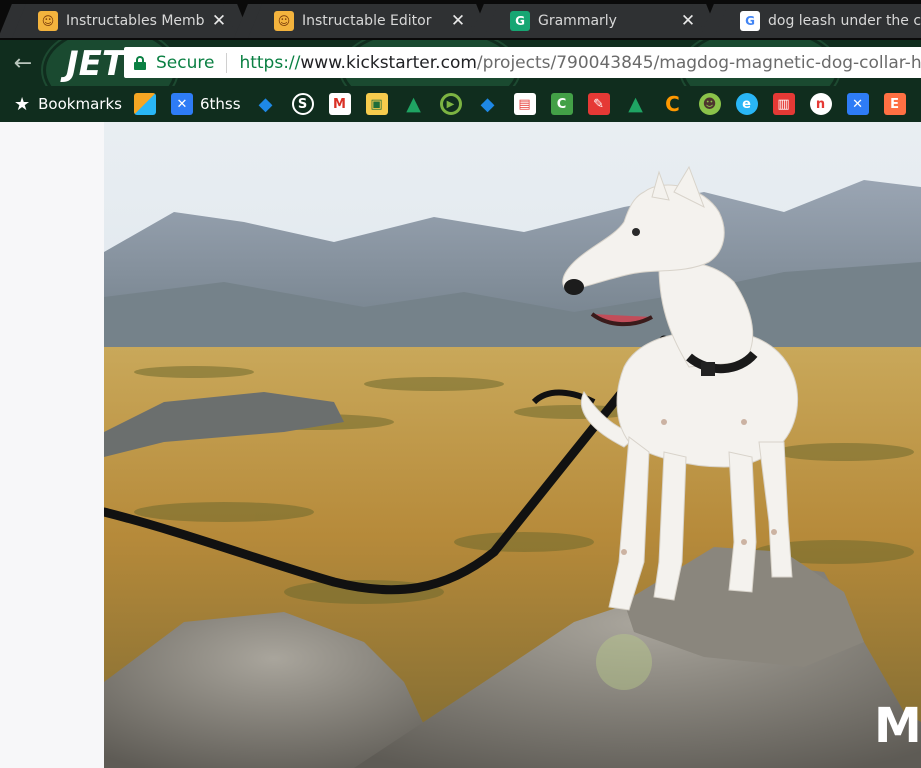 This screenshot has width=921, height=768. Describe the element at coordinates (598, 104) in the screenshot. I see `paint-icon: ✎` at that location.